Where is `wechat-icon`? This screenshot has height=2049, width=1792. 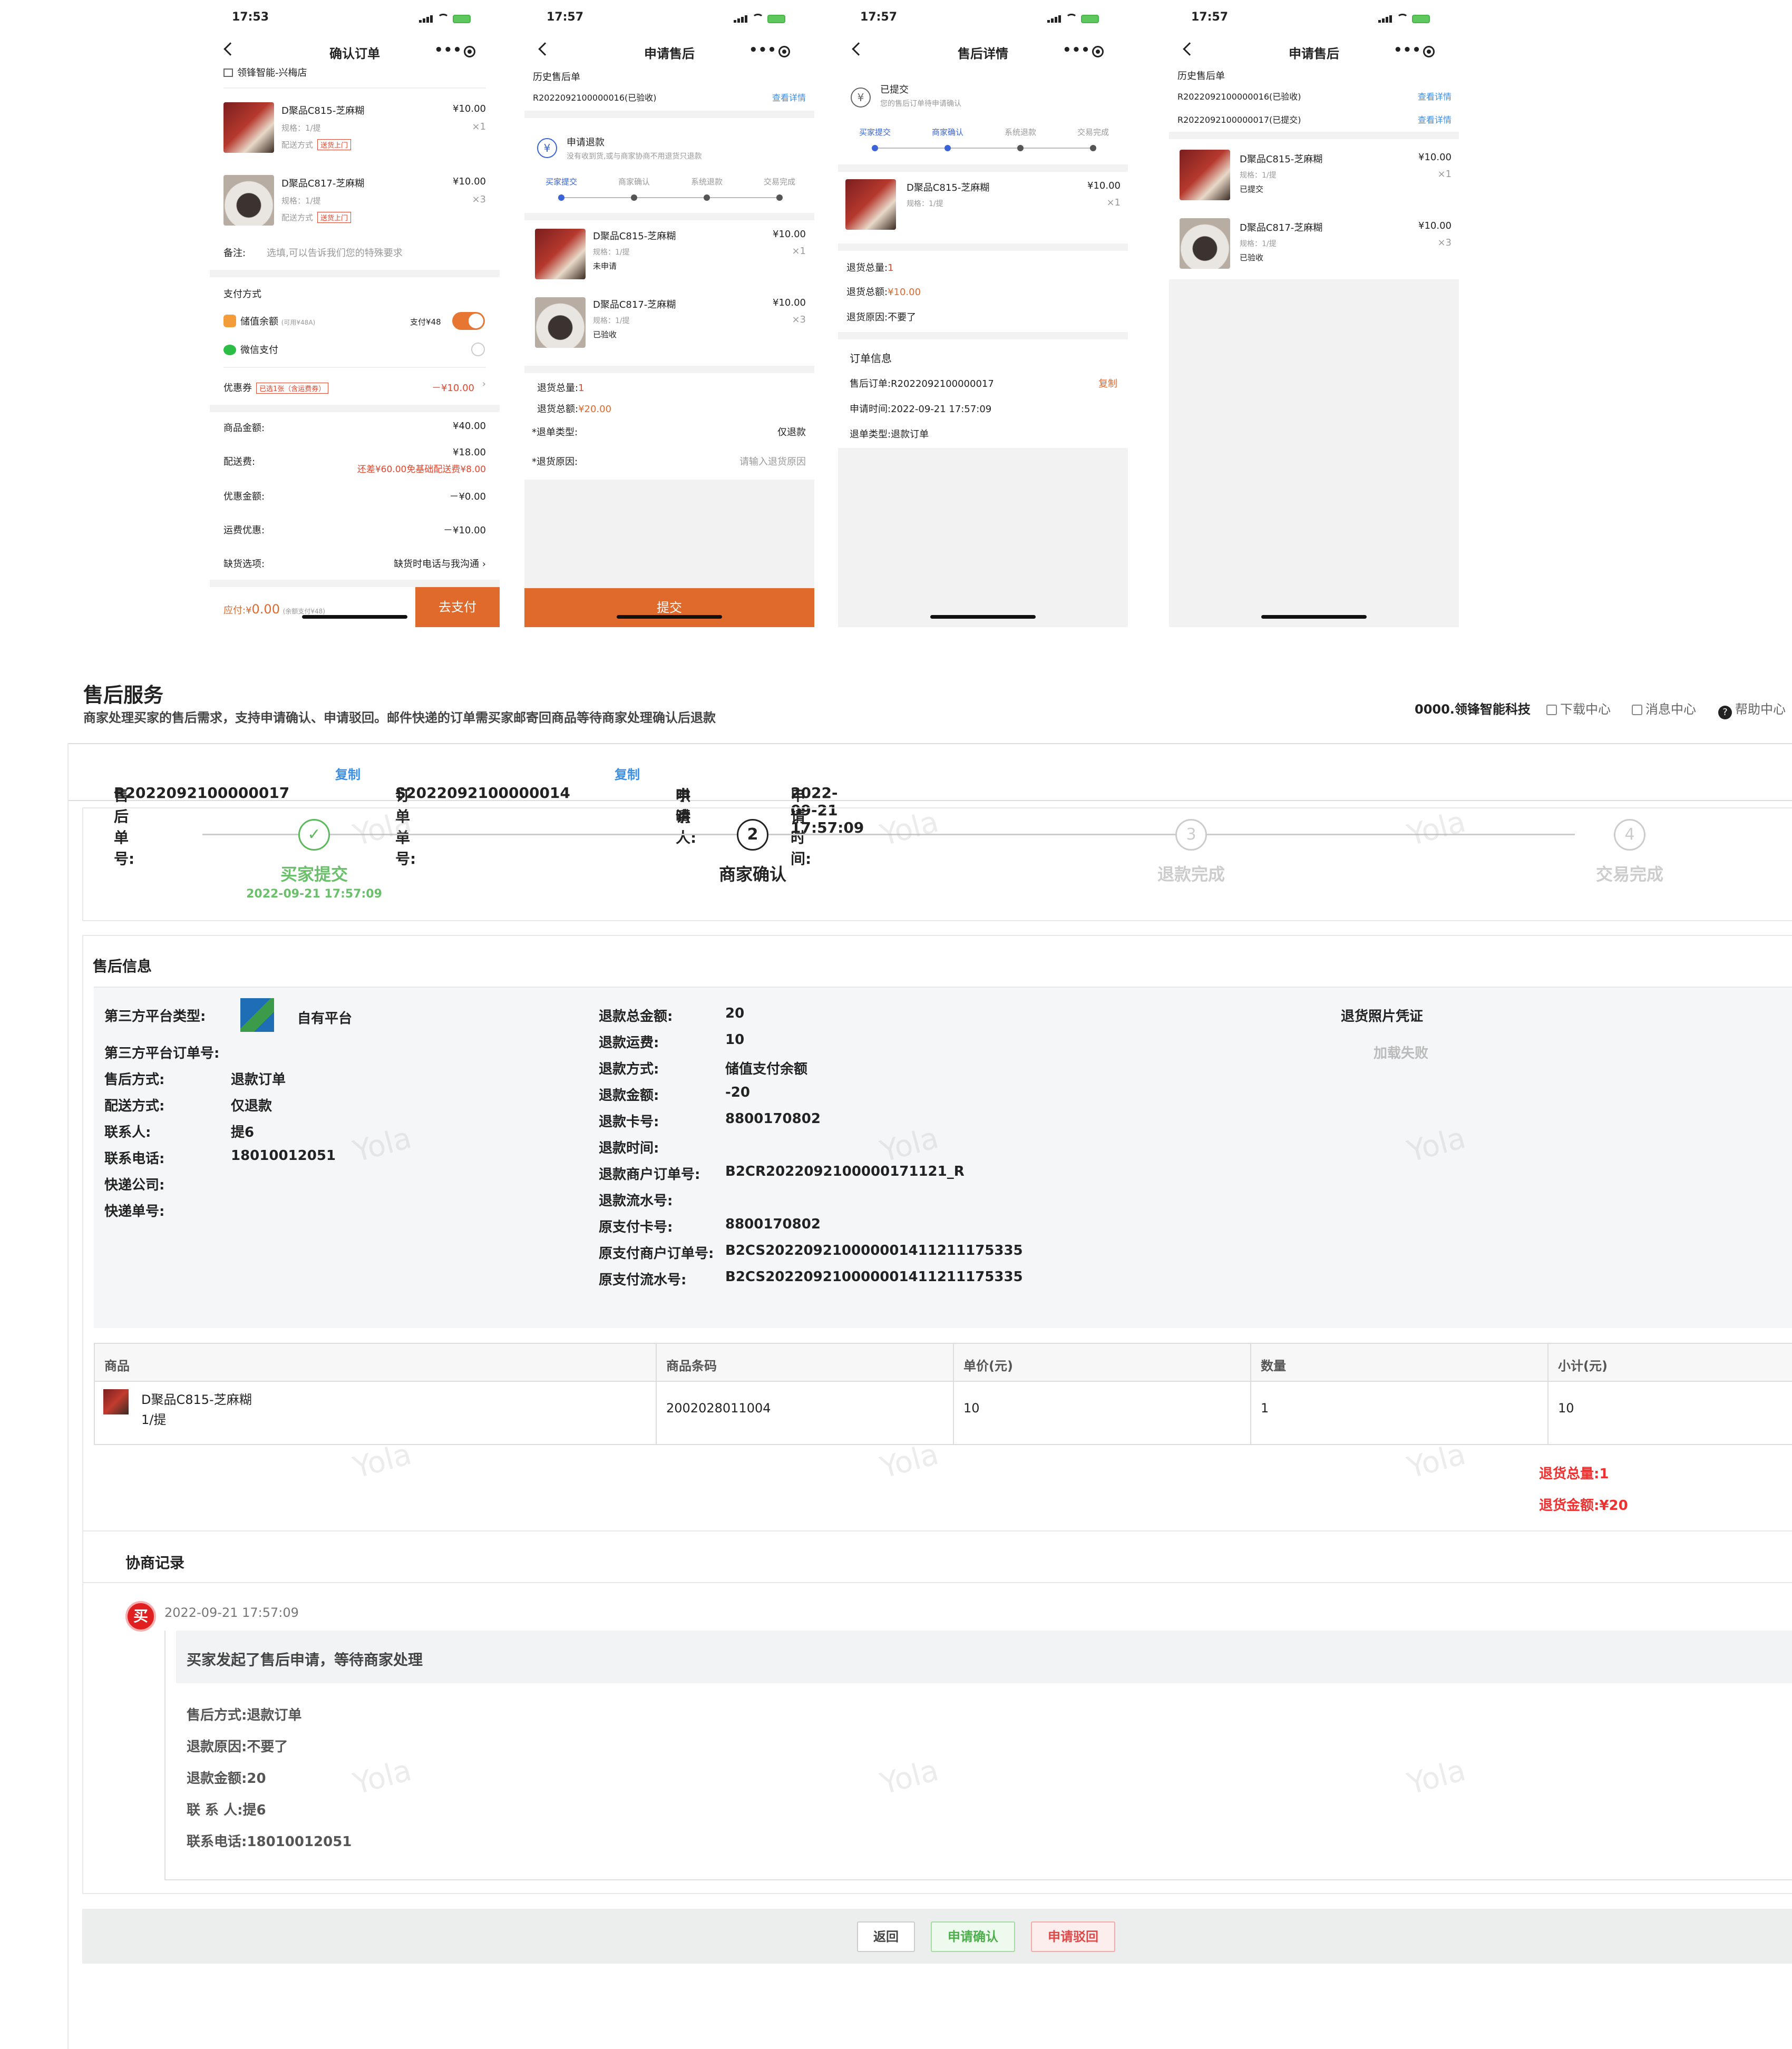 wechat-icon is located at coordinates (230, 350).